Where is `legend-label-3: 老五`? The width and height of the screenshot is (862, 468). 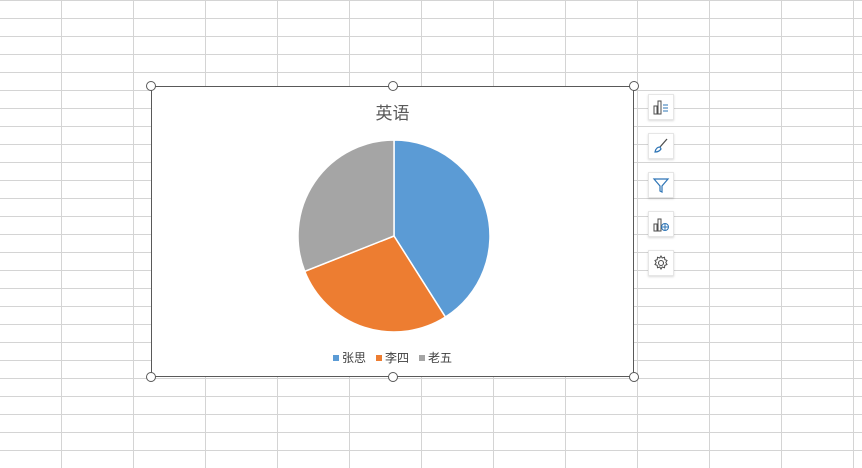
legend-label-3: 老五 is located at coordinates (440, 358).